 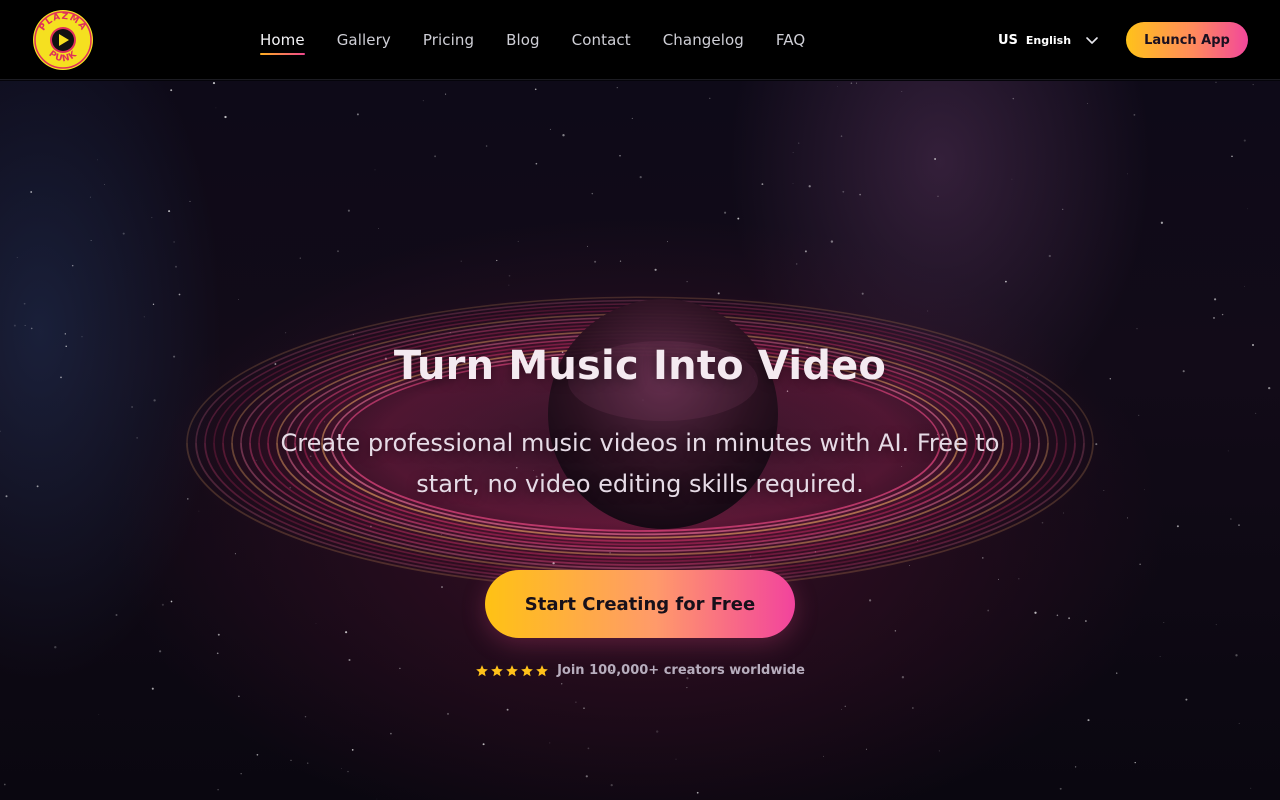 What do you see at coordinates (681, 670) in the screenshot?
I see `social-proof-text: Join 100,000+ creators worldwide` at bounding box center [681, 670].